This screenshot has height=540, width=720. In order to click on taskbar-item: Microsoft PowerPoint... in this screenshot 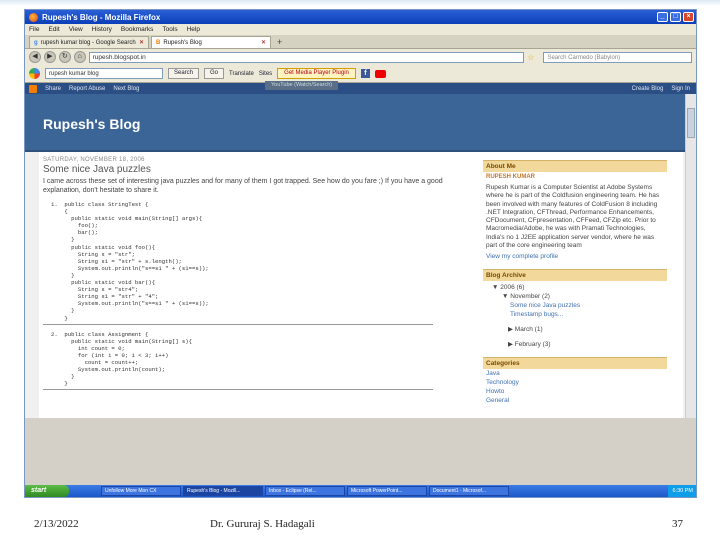, I will do `click(387, 491)`.